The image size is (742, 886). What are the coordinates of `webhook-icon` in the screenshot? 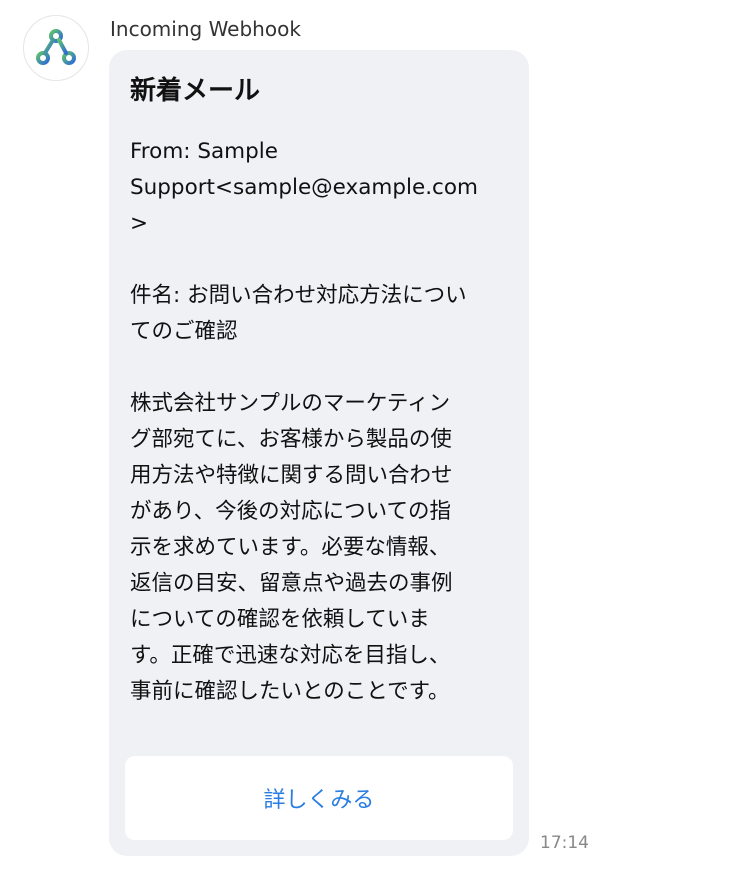 It's located at (56, 47).